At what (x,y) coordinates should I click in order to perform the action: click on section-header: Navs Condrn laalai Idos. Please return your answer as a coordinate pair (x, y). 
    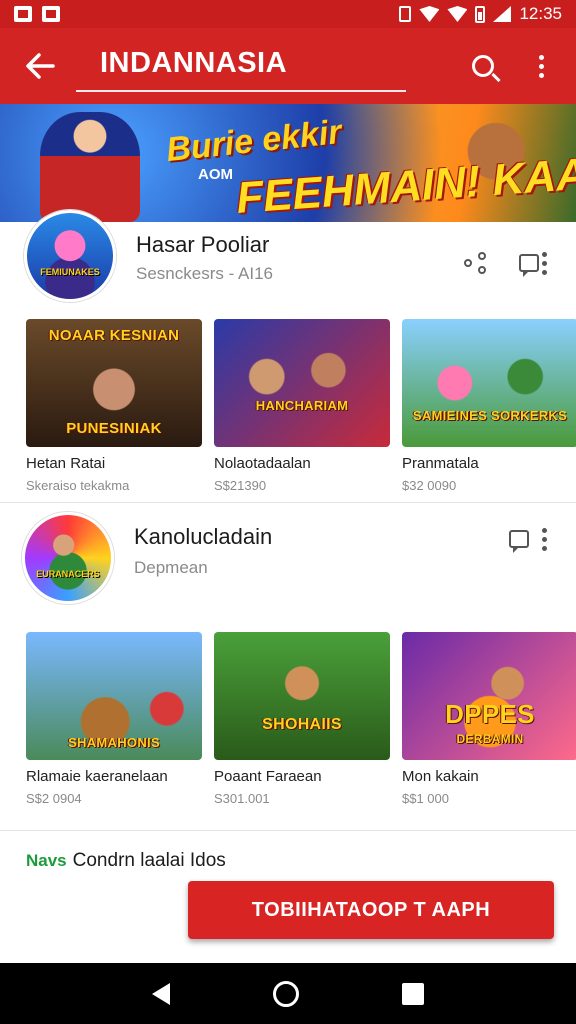
    Looking at the image, I should click on (126, 861).